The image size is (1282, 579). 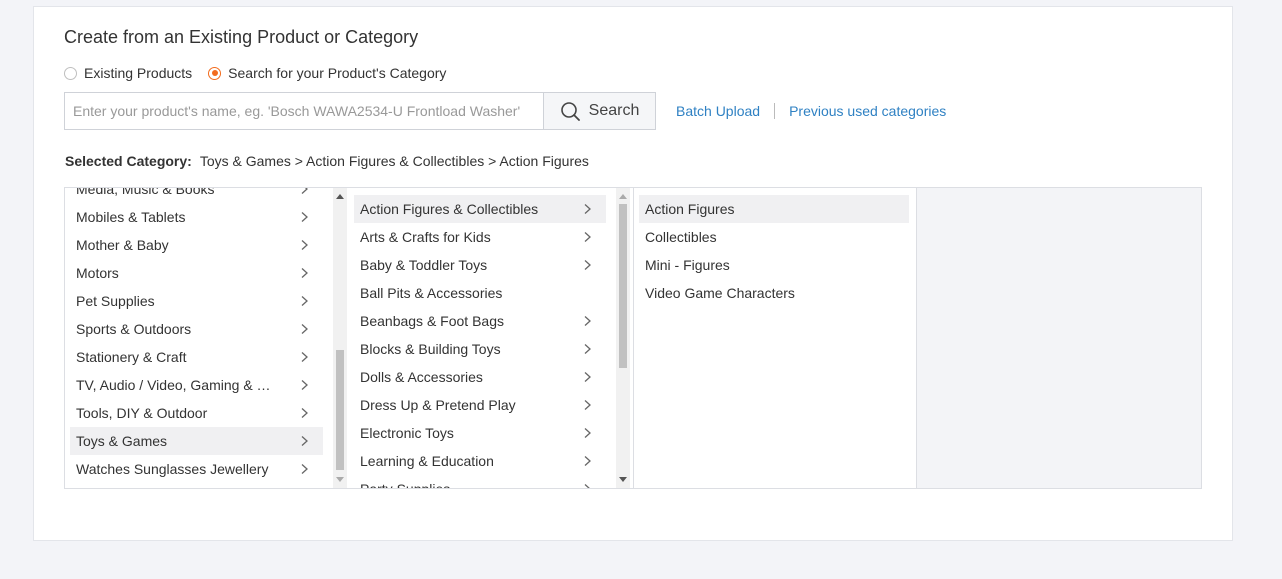 What do you see at coordinates (614, 110) in the screenshot?
I see `search-button-label: Search` at bounding box center [614, 110].